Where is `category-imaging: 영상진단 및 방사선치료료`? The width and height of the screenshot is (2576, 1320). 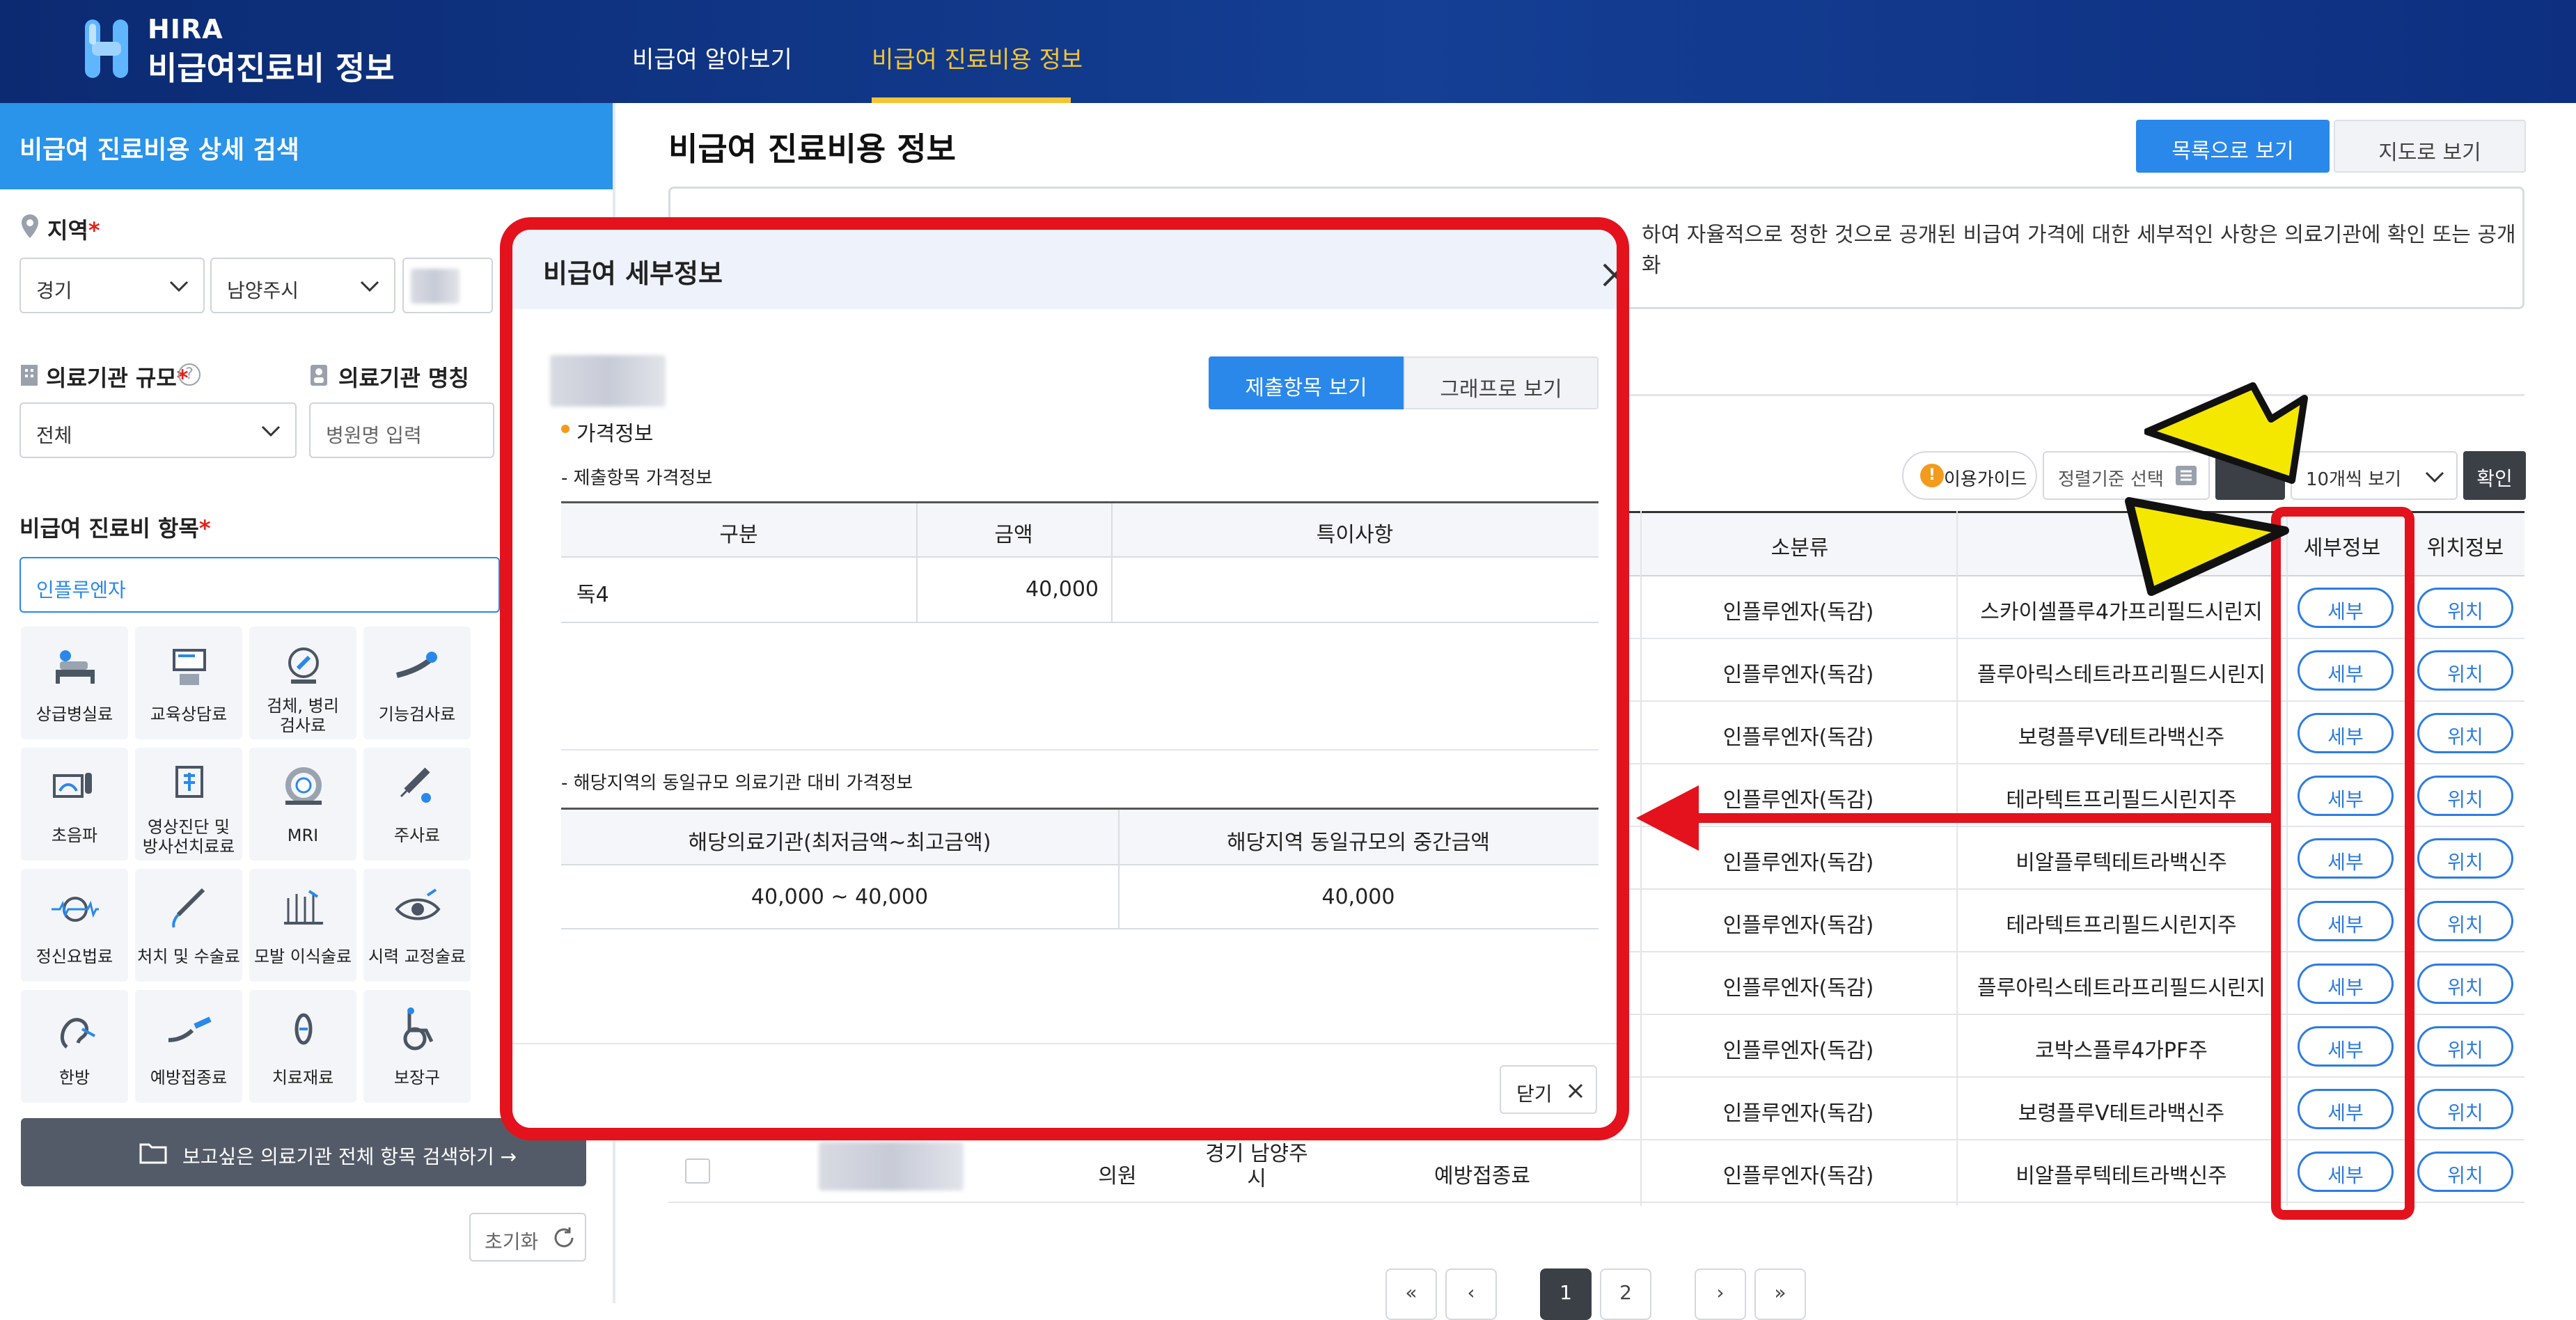
category-imaging: 영상진단 및 방사선치료료 is located at coordinates (188, 804).